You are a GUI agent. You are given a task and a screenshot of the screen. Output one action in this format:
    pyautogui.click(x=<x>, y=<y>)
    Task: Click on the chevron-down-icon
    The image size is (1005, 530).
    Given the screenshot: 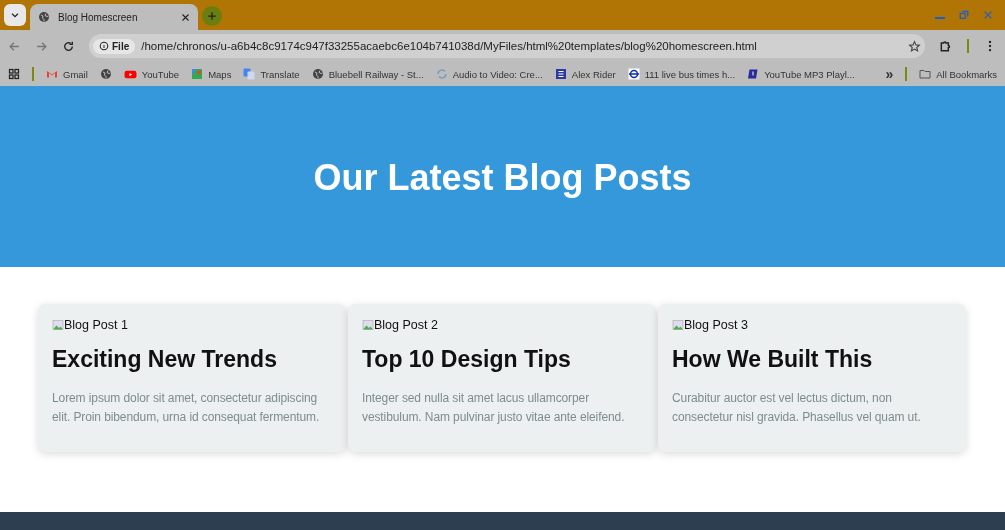 What is the action you would take?
    pyautogui.click(x=15, y=15)
    